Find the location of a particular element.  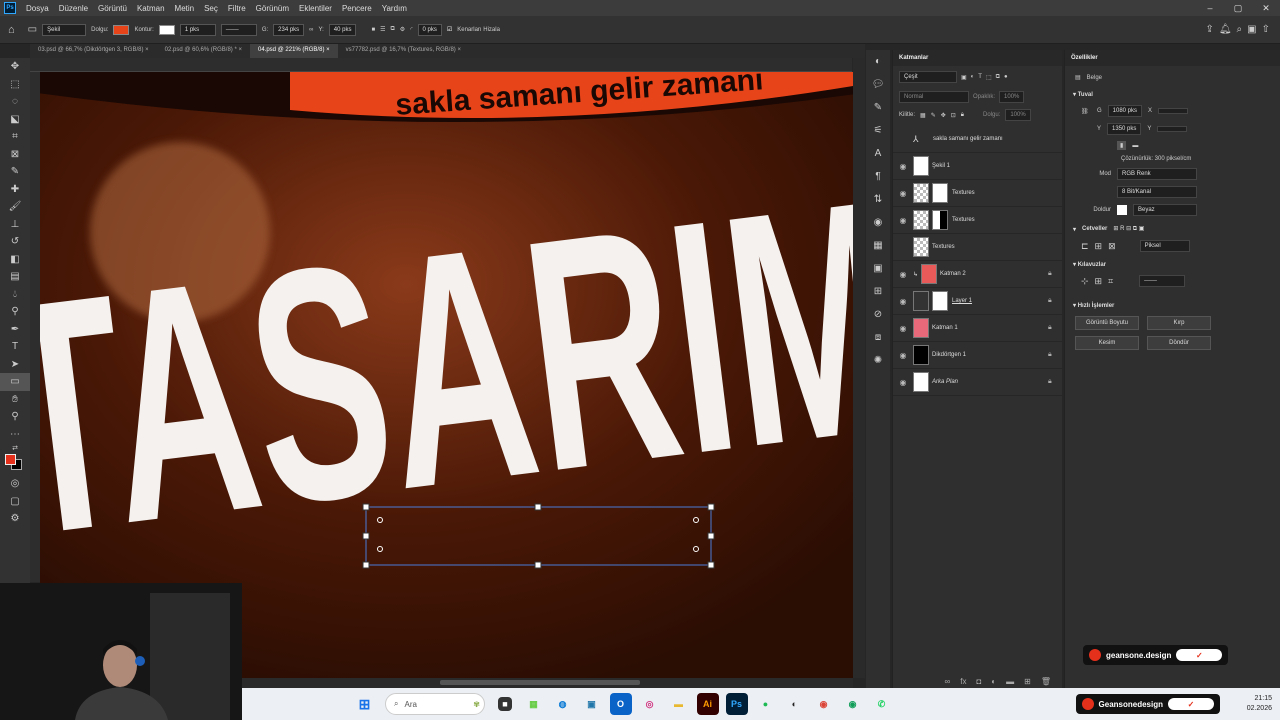

lock-transparent-icon: ▦ is located at coordinates (923, 115).